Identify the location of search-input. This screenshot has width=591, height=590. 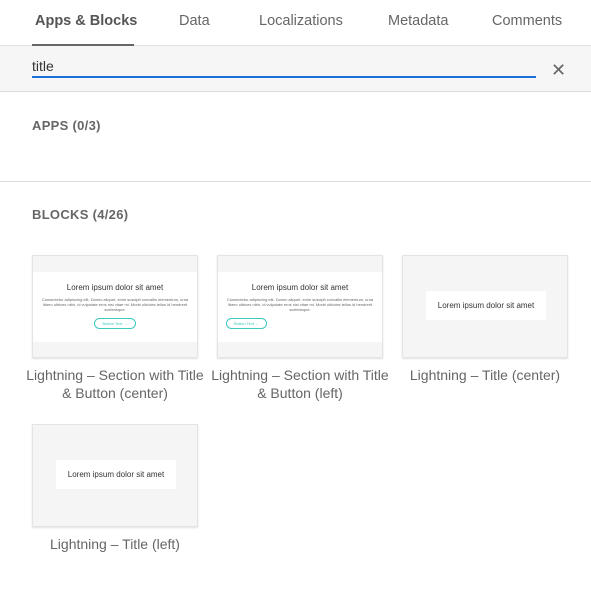
(284, 68).